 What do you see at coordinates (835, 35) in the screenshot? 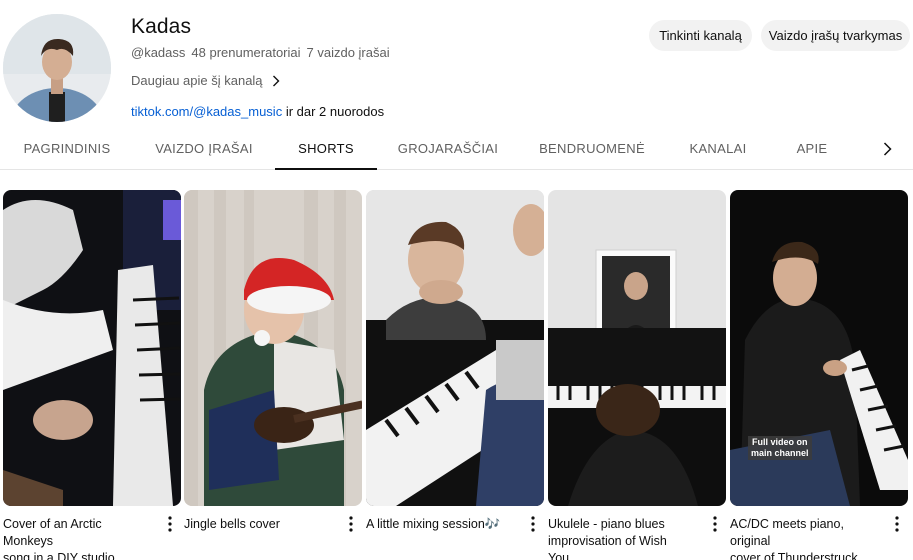
I see `manage-videos-button: Vaizdo įrašų tvarkymas` at bounding box center [835, 35].